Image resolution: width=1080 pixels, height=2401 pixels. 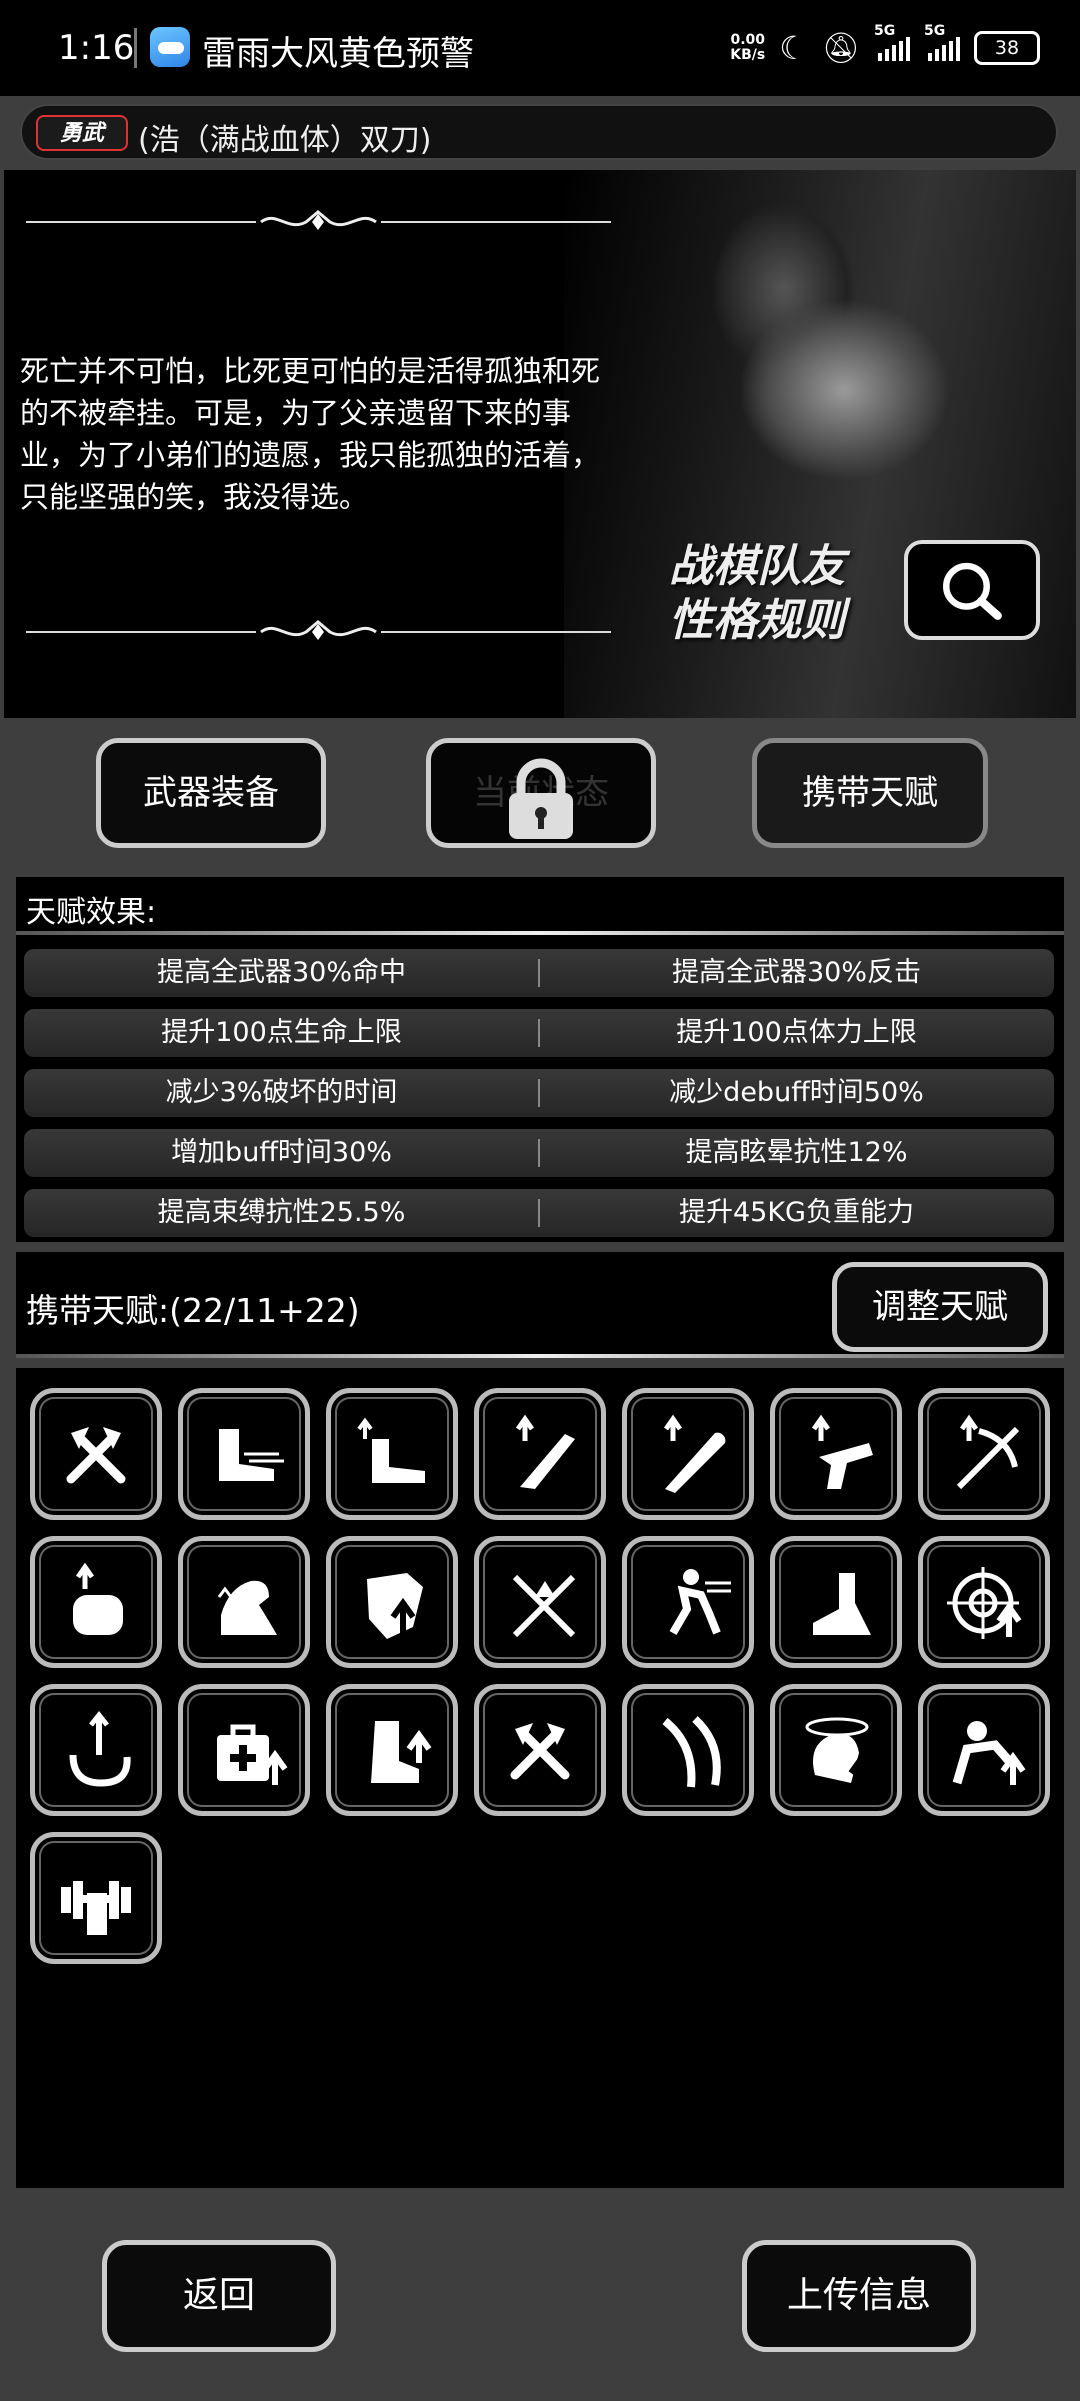 I want to click on network-speed: 0.00 KB/s, so click(x=747, y=48).